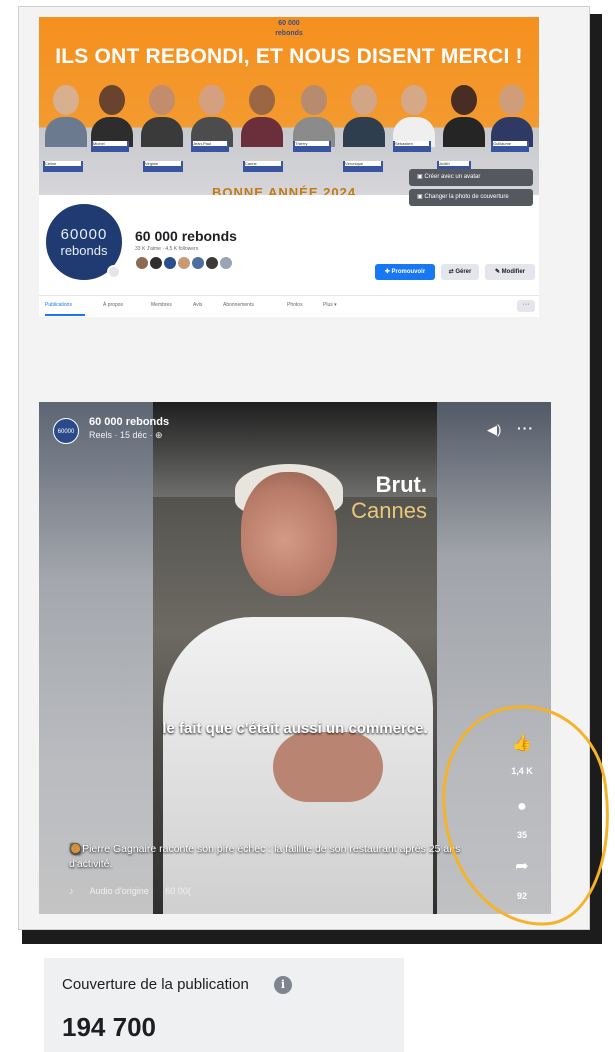  What do you see at coordinates (119, 891) in the screenshot?
I see `audio-label: Audio d'origine` at bounding box center [119, 891].